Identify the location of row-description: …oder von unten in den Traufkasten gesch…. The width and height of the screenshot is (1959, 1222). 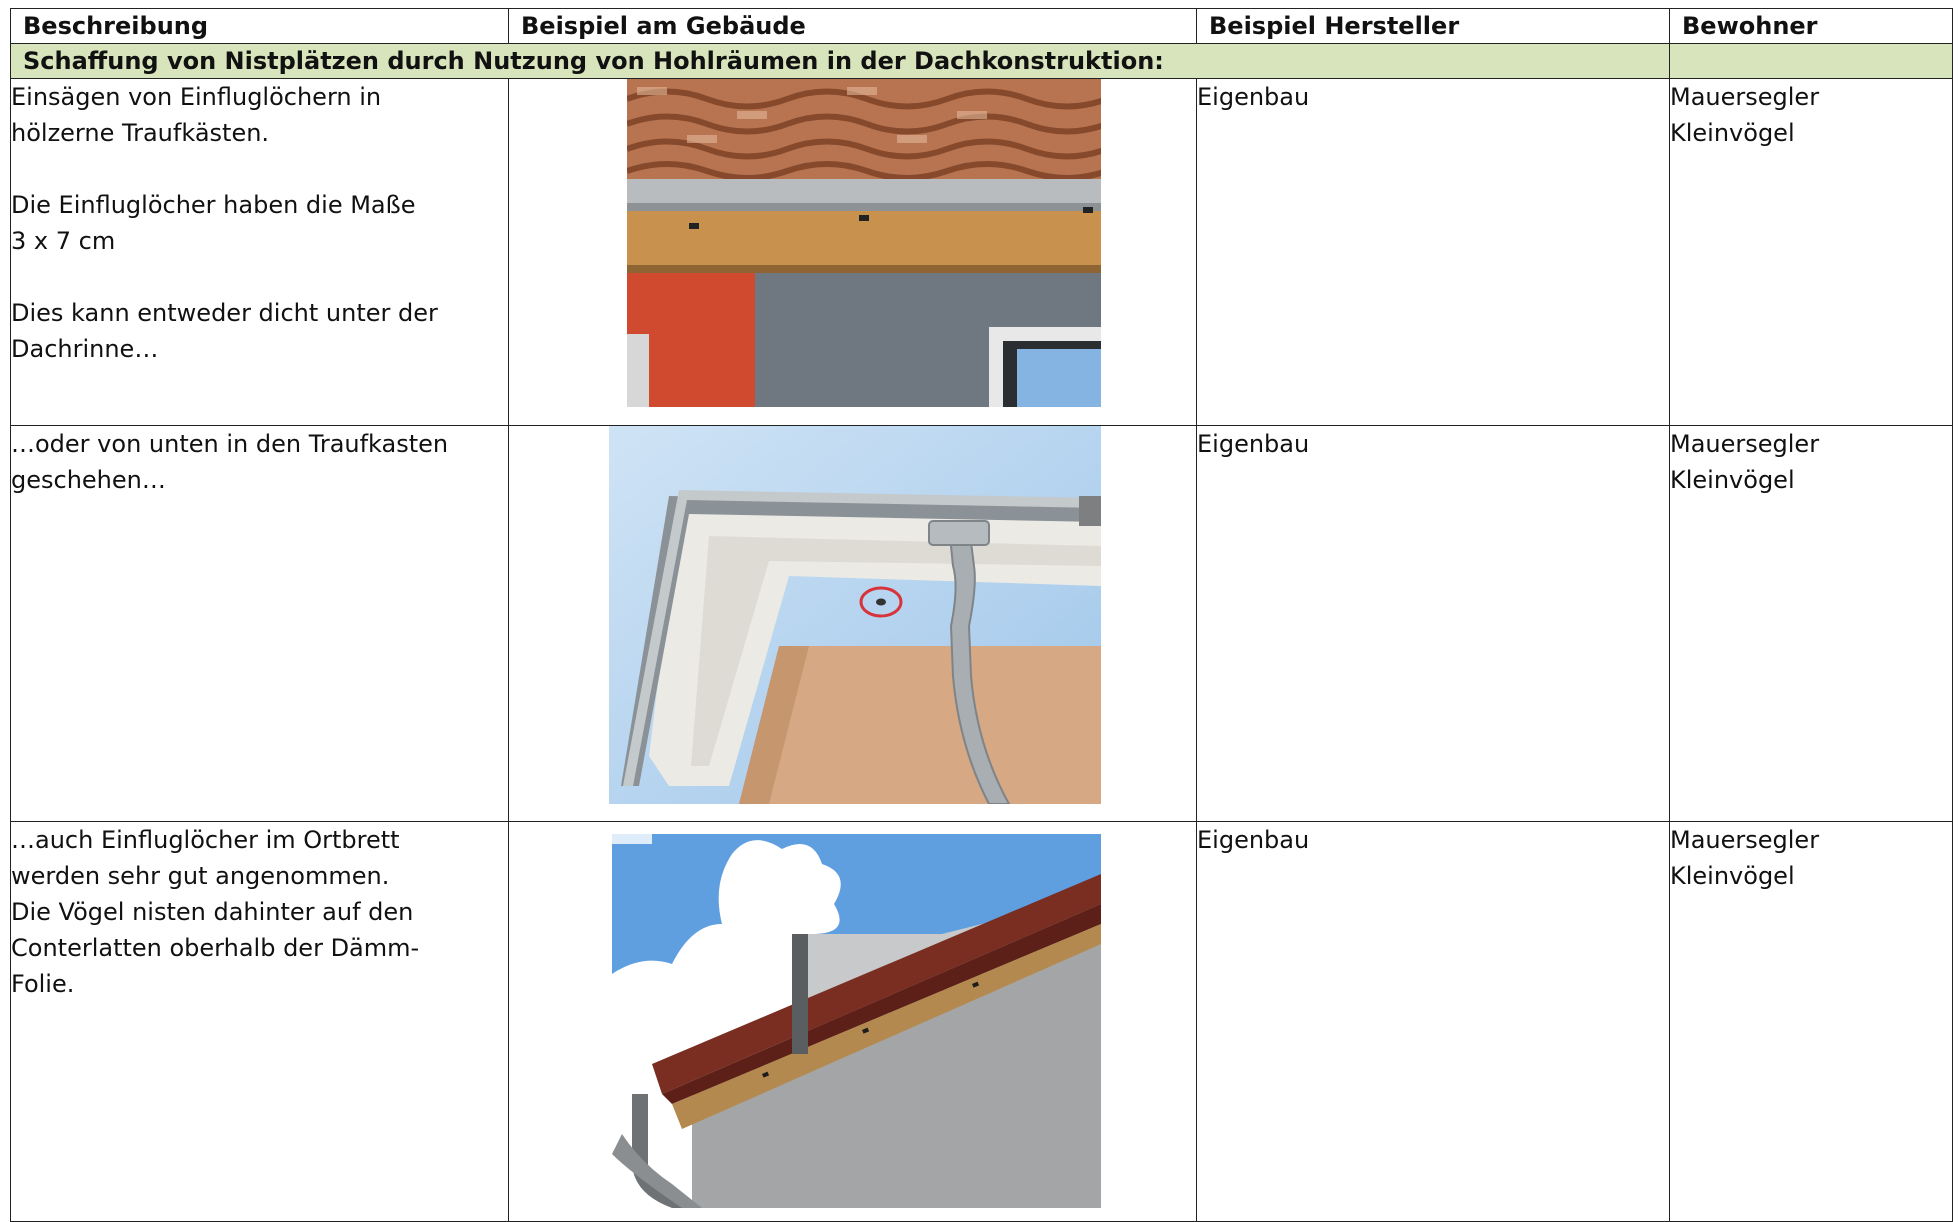
(259, 623).